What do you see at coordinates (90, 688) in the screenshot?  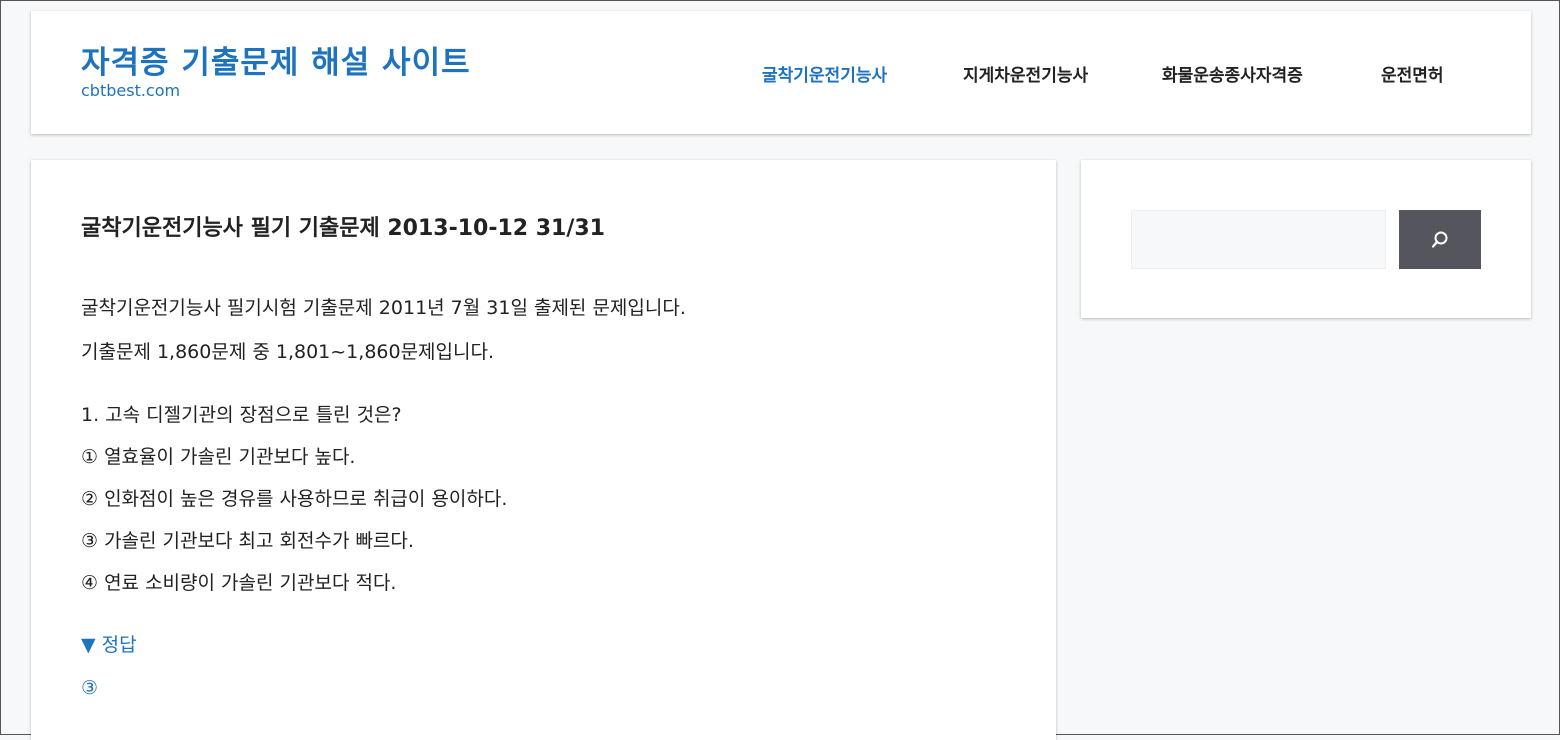 I see `answer-value: ③` at bounding box center [90, 688].